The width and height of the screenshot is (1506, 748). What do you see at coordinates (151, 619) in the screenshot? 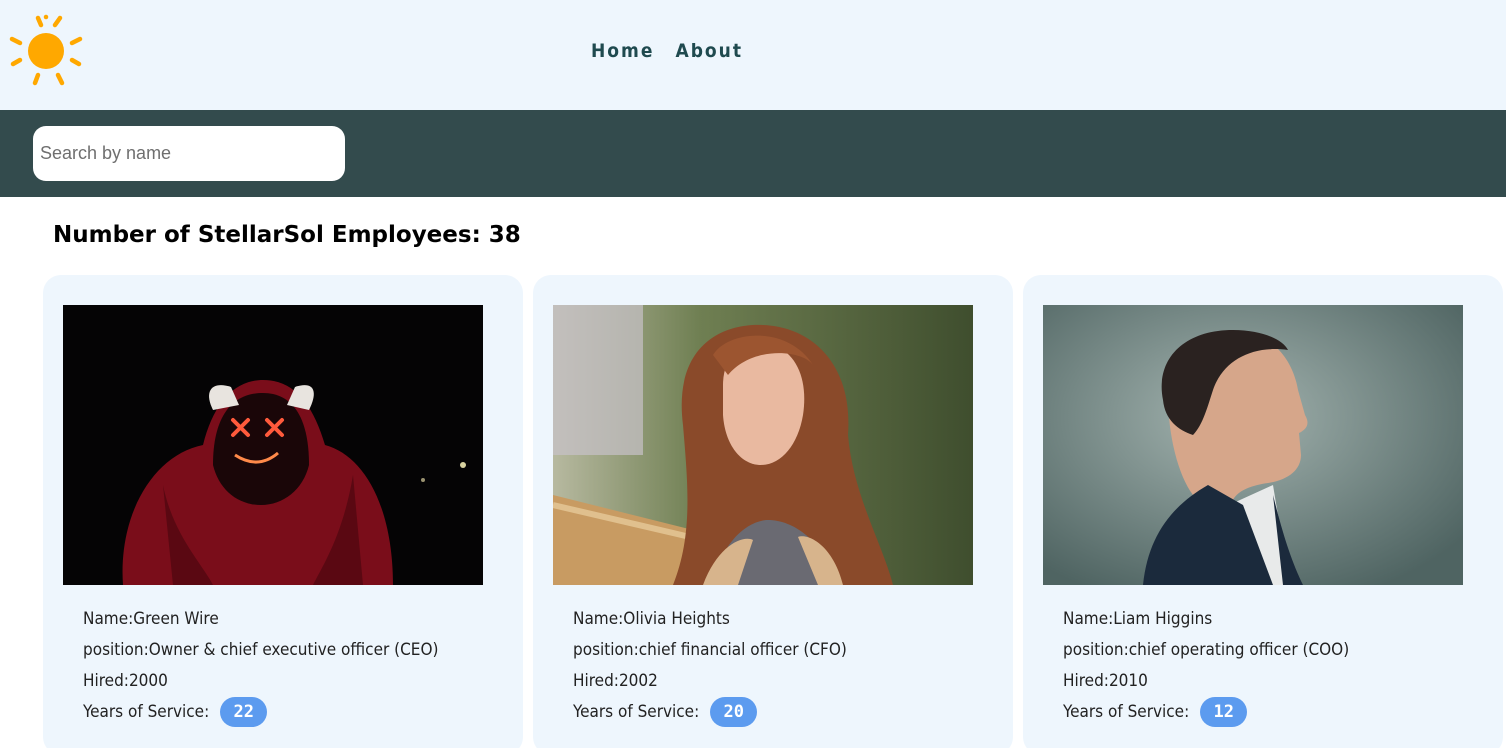
I see `employee-name: Name:Green Wire` at bounding box center [151, 619].